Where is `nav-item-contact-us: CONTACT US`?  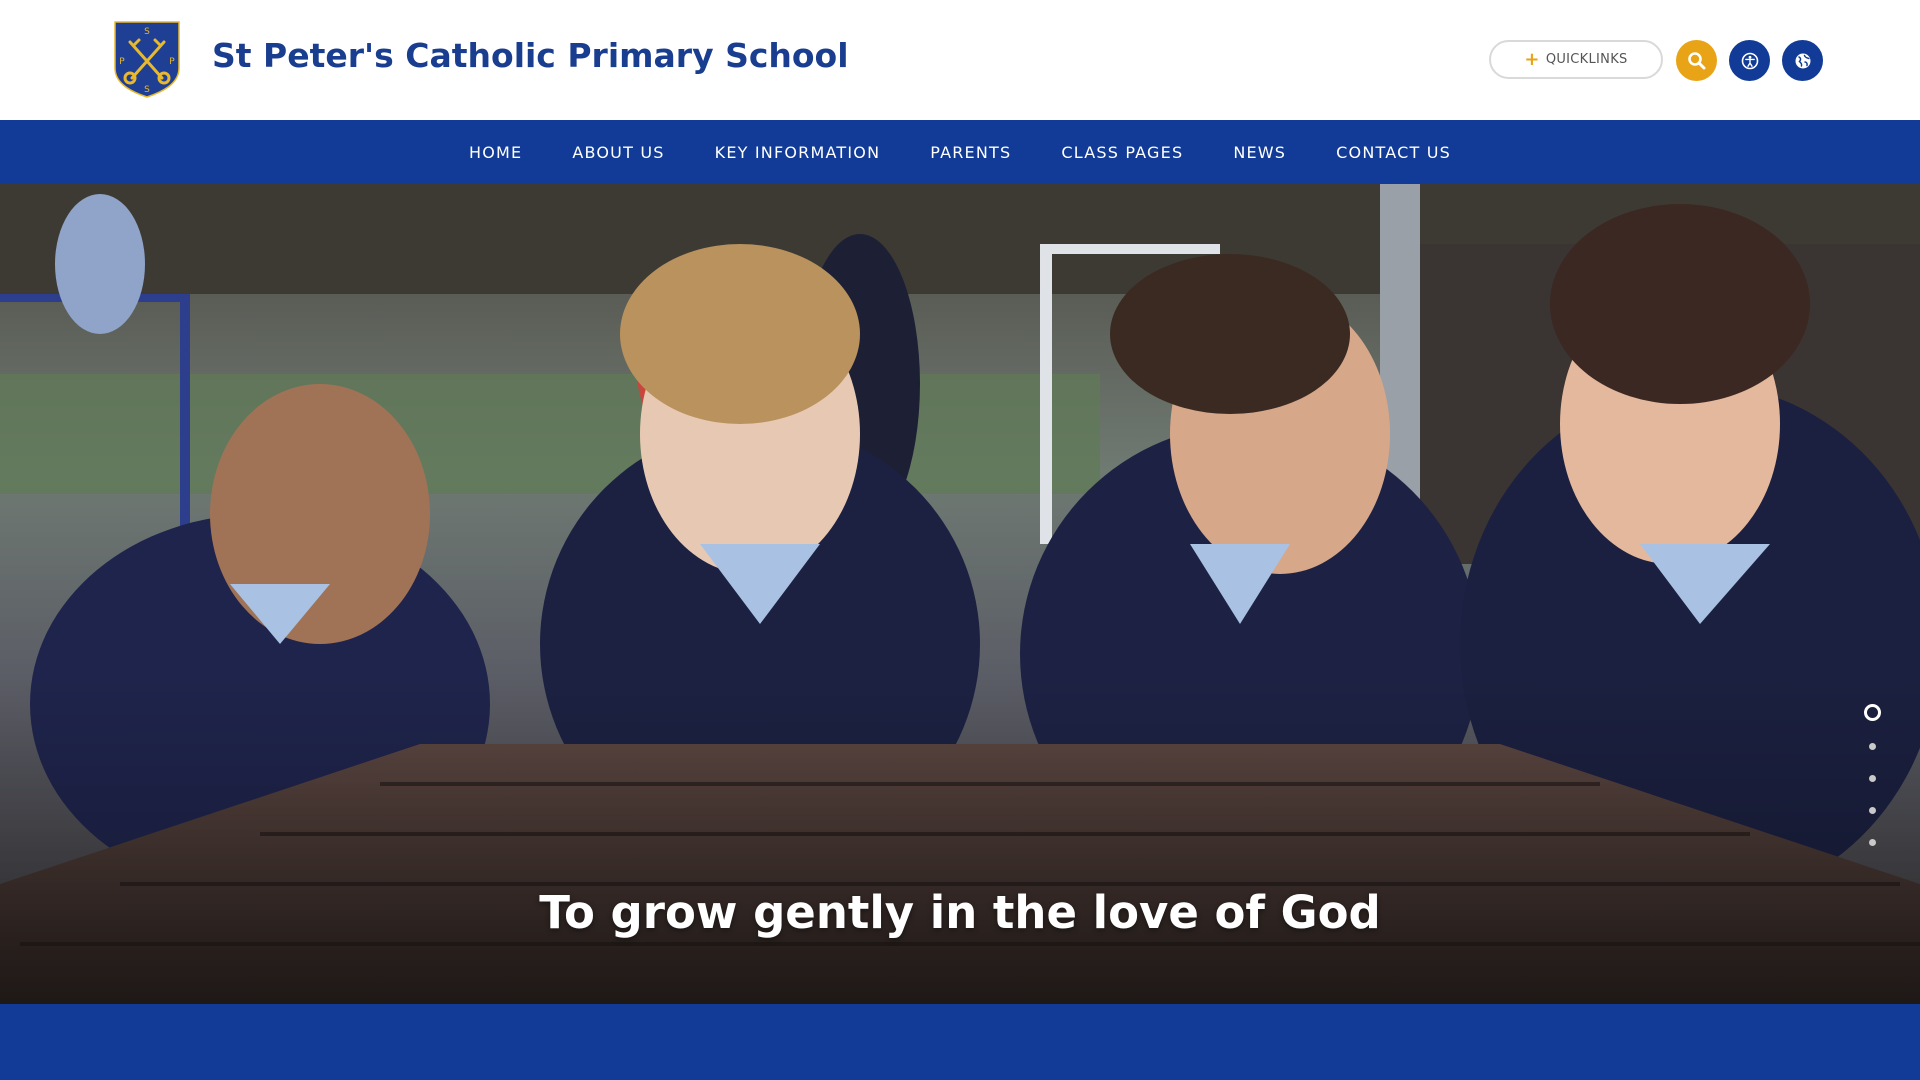 nav-item-contact-us: CONTACT US is located at coordinates (1393, 152).